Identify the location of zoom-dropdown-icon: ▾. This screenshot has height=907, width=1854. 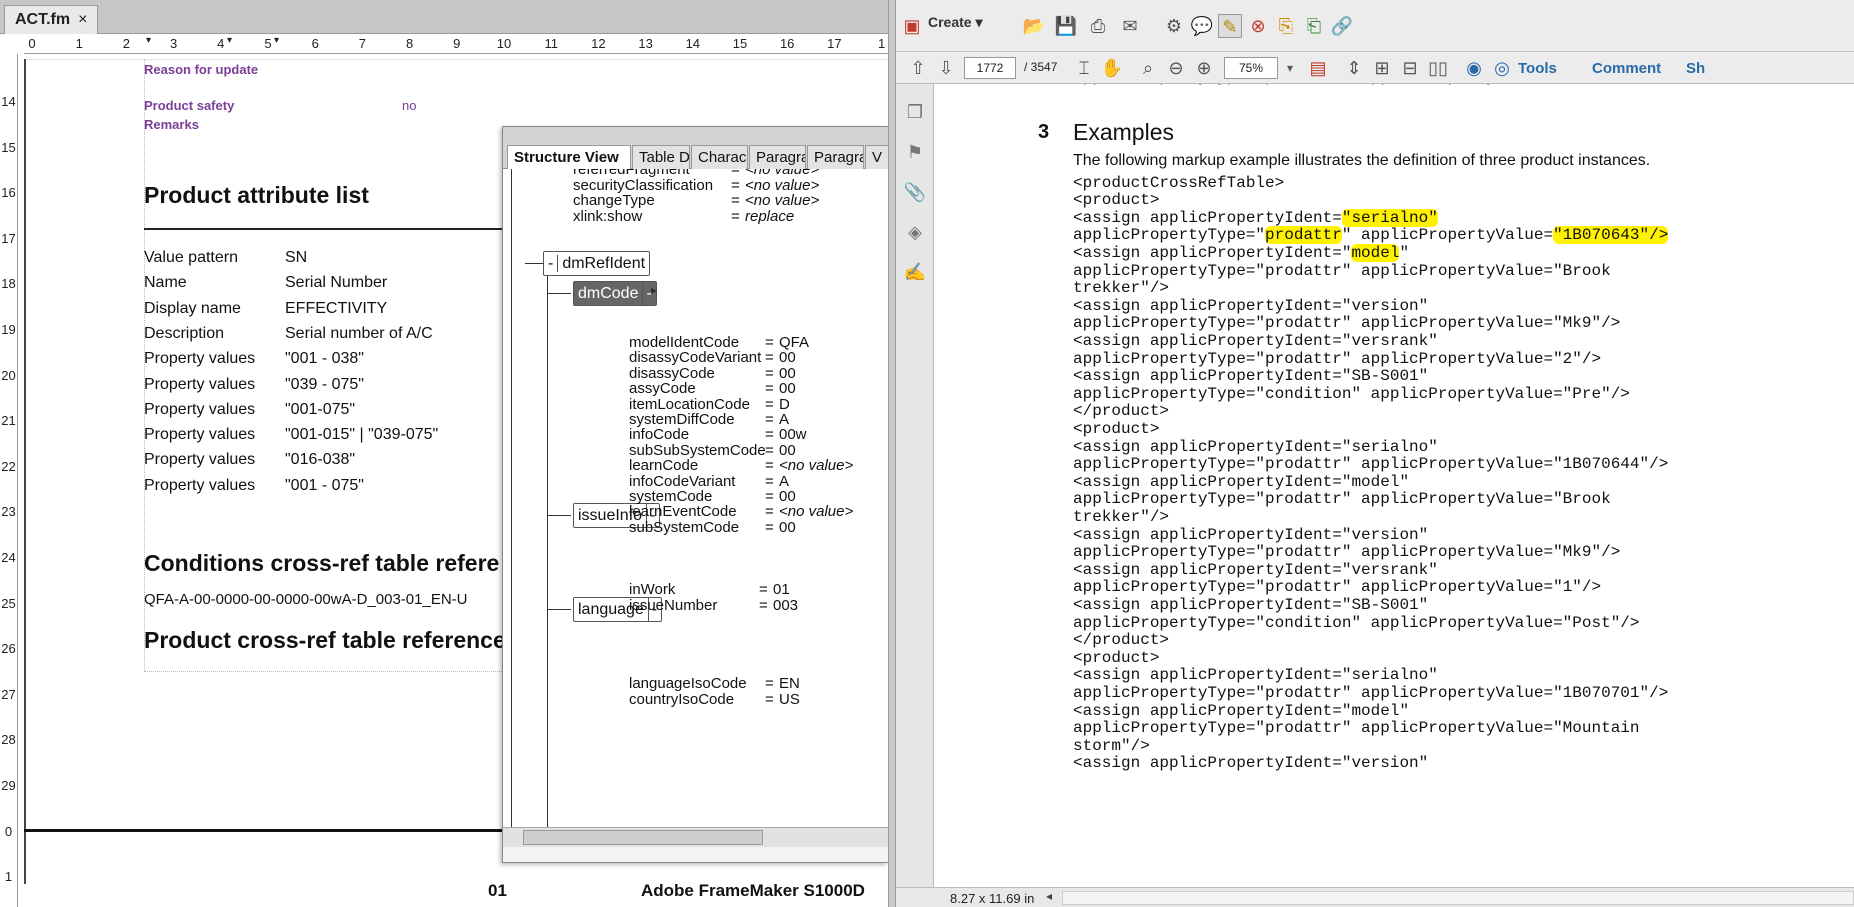
(1290, 68).